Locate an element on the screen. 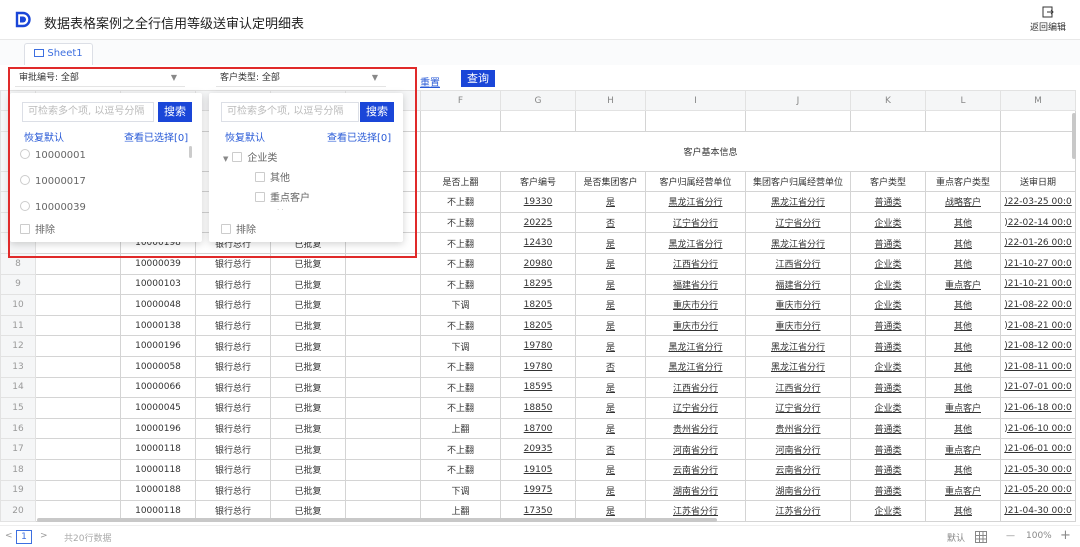 This screenshot has height=547, width=1080. cell-m: )21-08-21 00:0 is located at coordinates (1038, 325).